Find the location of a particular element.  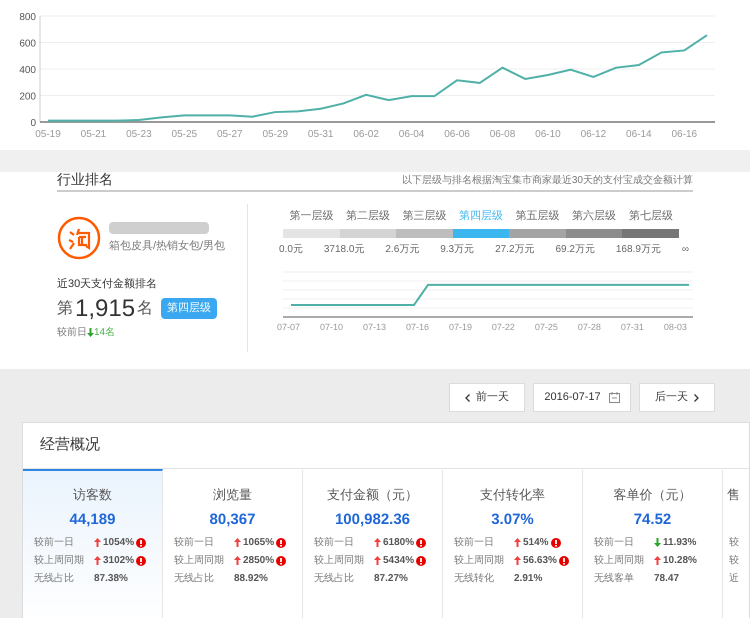

metric-row-label: 无线转化 is located at coordinates (474, 579).